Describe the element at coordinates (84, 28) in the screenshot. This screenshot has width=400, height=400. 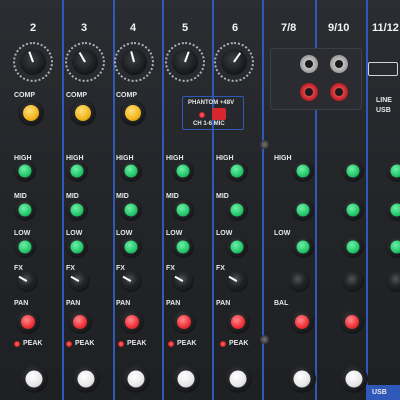
I see `channel-number: 3` at that location.